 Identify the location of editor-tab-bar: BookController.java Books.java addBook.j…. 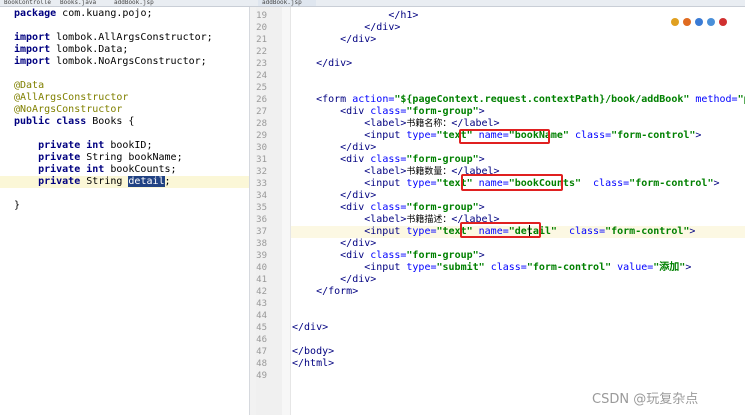
(372, 3).